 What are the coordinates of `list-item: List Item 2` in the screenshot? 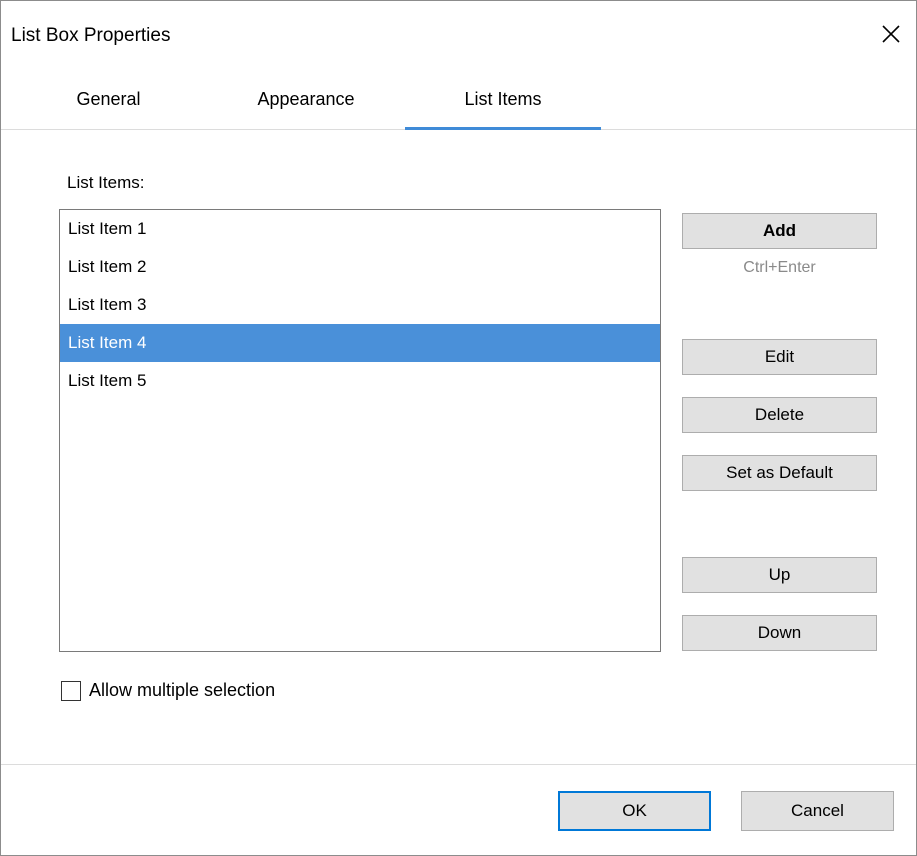 It's located at (360, 267).